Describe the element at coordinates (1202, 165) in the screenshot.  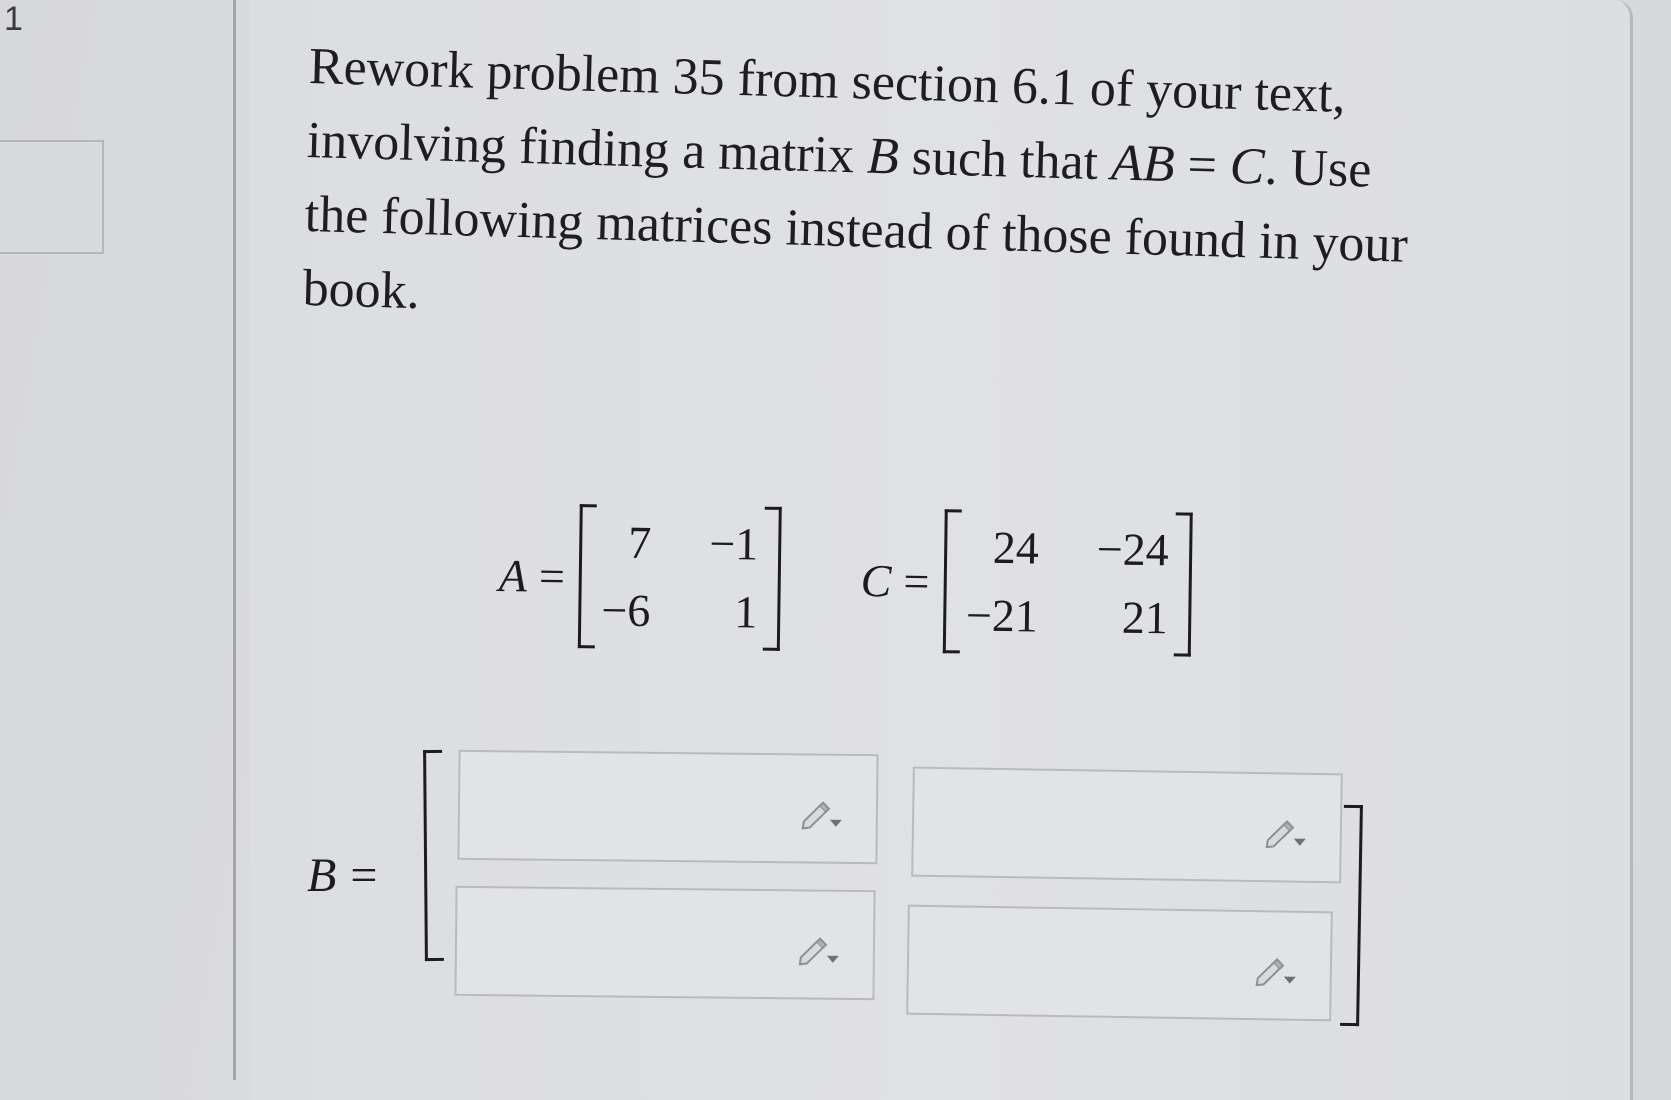
I see `prompt-text: =` at that location.